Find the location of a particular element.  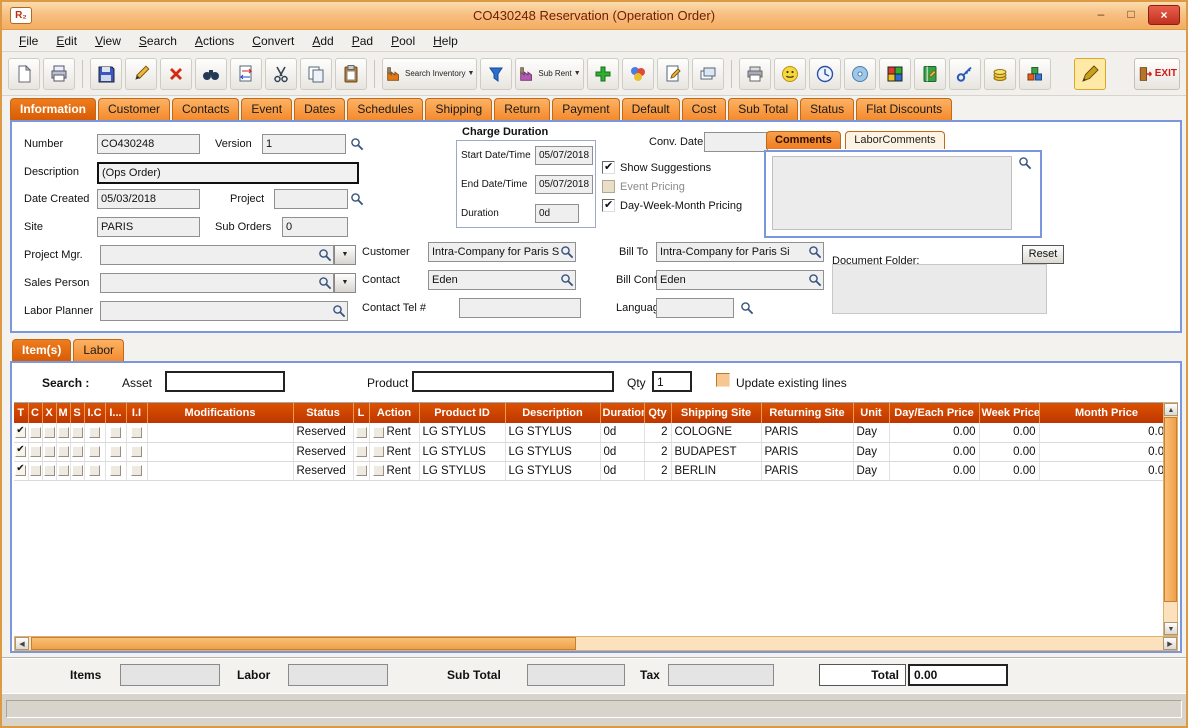

tab-flat-discounts: Flat Discounts is located at coordinates (904, 109).